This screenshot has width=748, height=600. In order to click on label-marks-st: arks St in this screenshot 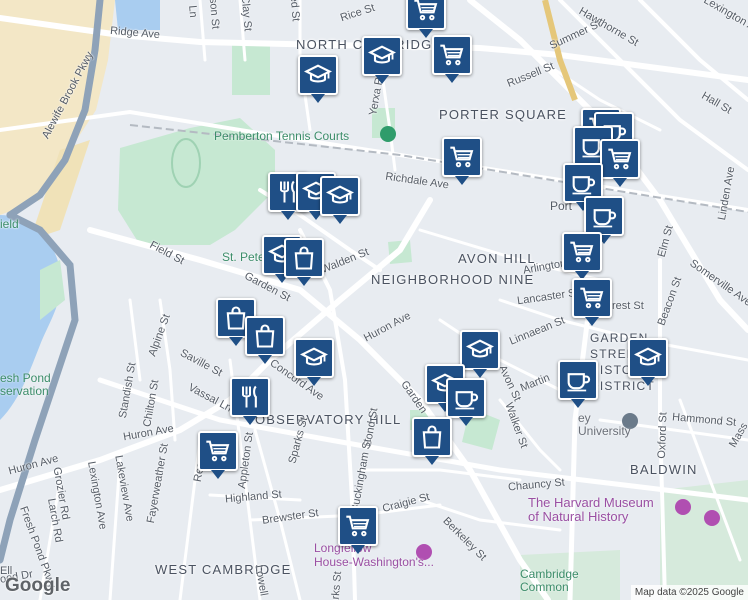, I will do `click(337, 585)`.